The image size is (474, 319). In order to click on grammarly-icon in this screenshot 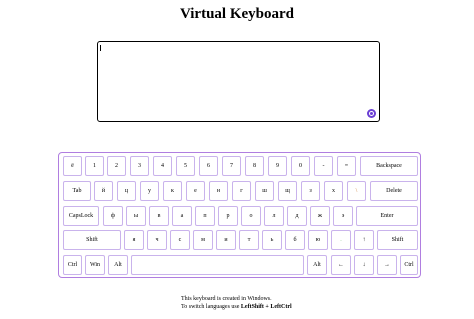, I will do `click(371, 113)`.